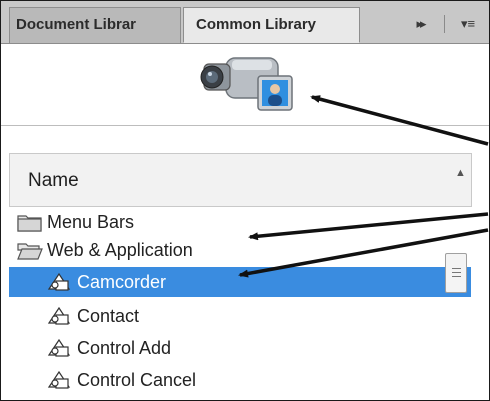 The image size is (490, 401). I want to click on tab-common-library: Common Library, so click(271, 25).